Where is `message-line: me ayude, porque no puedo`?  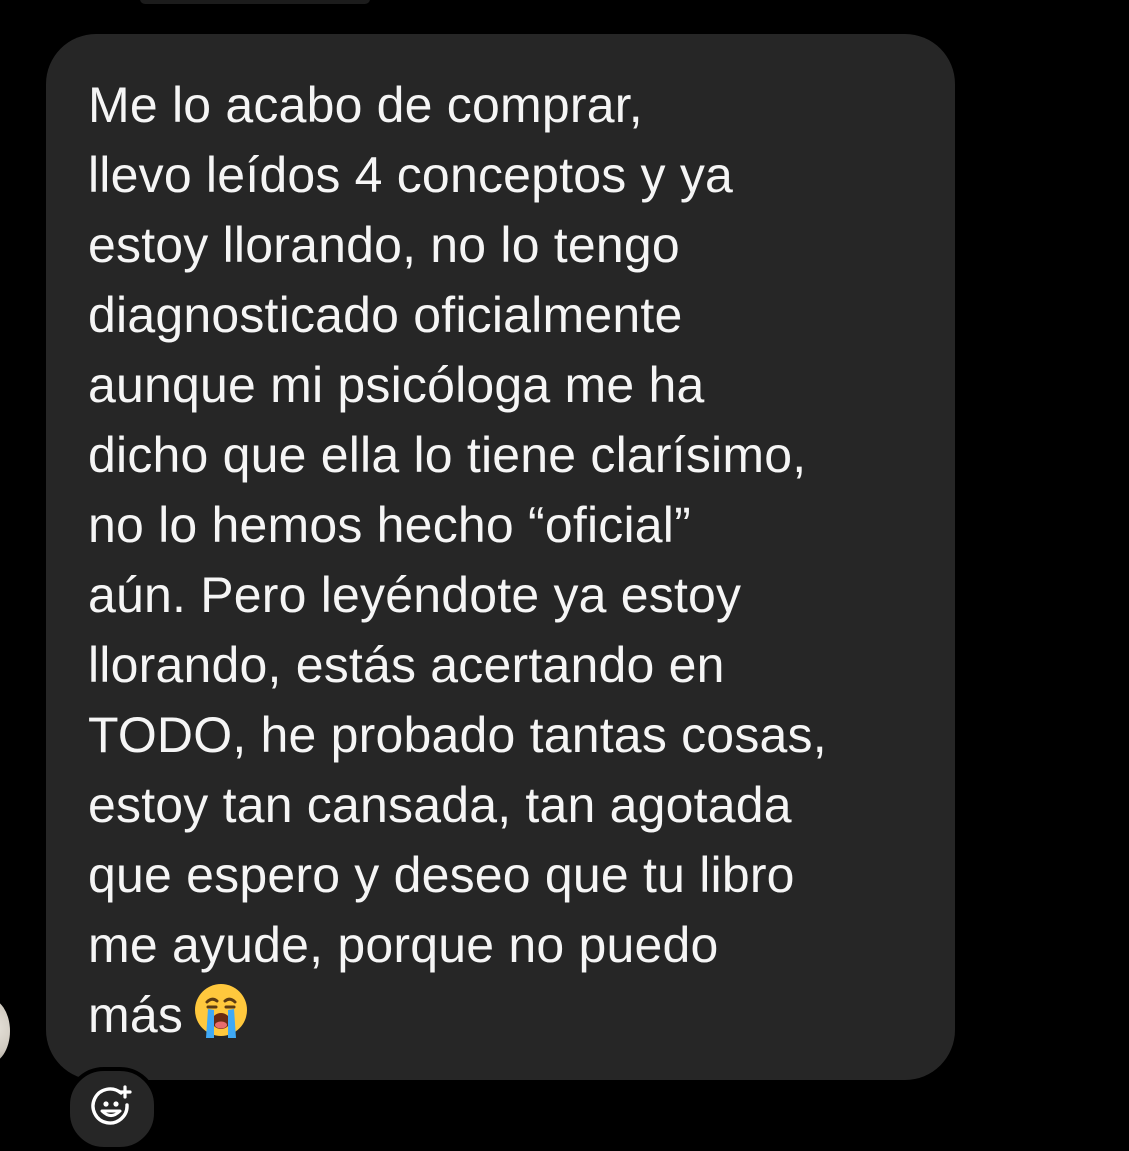
message-line: me ayude, porque no puedo is located at coordinates (403, 945).